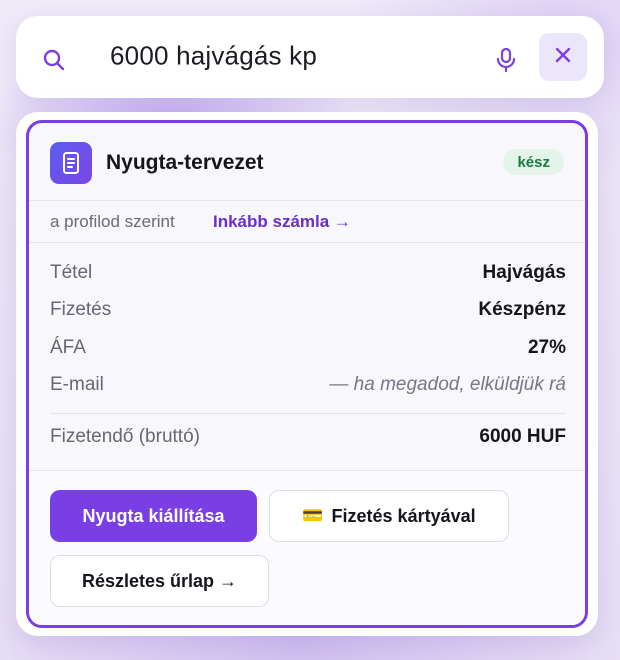 Image resolution: width=620 pixels, height=660 pixels. I want to click on invoice-instead-link: Inkább számla →, so click(282, 222).